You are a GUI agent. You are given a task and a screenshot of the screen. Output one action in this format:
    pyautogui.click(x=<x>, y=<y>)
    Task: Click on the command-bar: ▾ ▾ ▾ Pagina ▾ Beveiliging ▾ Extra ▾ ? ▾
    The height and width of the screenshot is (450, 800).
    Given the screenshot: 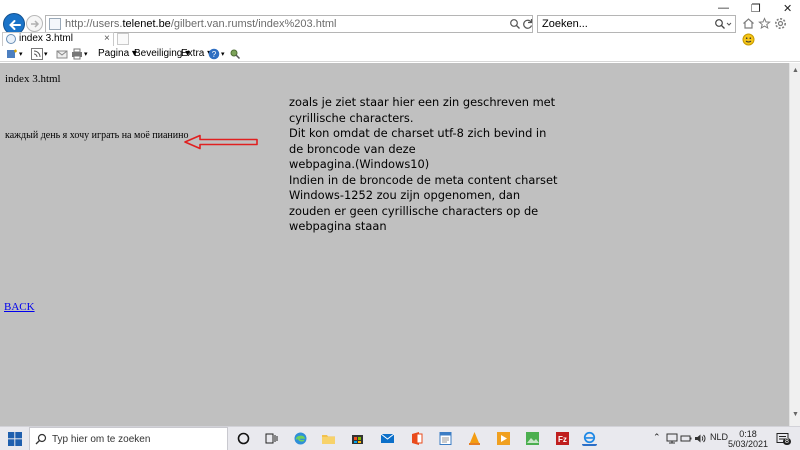 What is the action you would take?
    pyautogui.click(x=400, y=54)
    